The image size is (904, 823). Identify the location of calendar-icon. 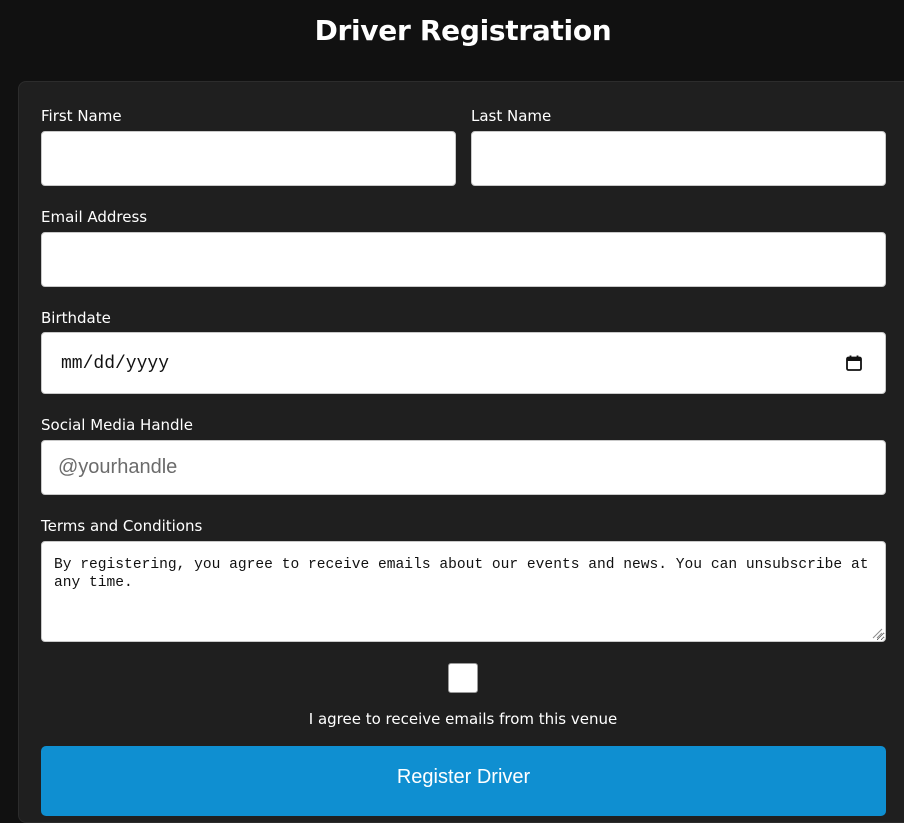
(854, 363).